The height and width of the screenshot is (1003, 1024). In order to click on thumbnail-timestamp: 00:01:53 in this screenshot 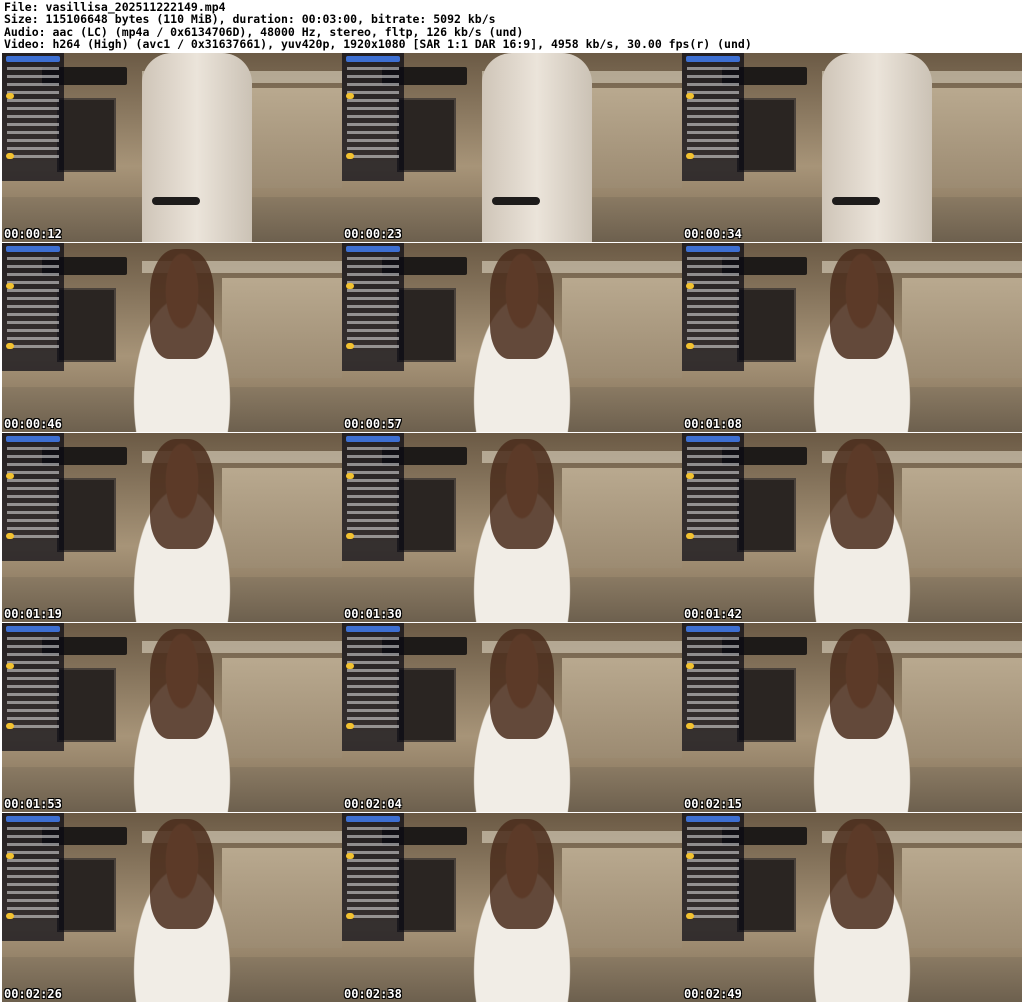, I will do `click(33, 804)`.